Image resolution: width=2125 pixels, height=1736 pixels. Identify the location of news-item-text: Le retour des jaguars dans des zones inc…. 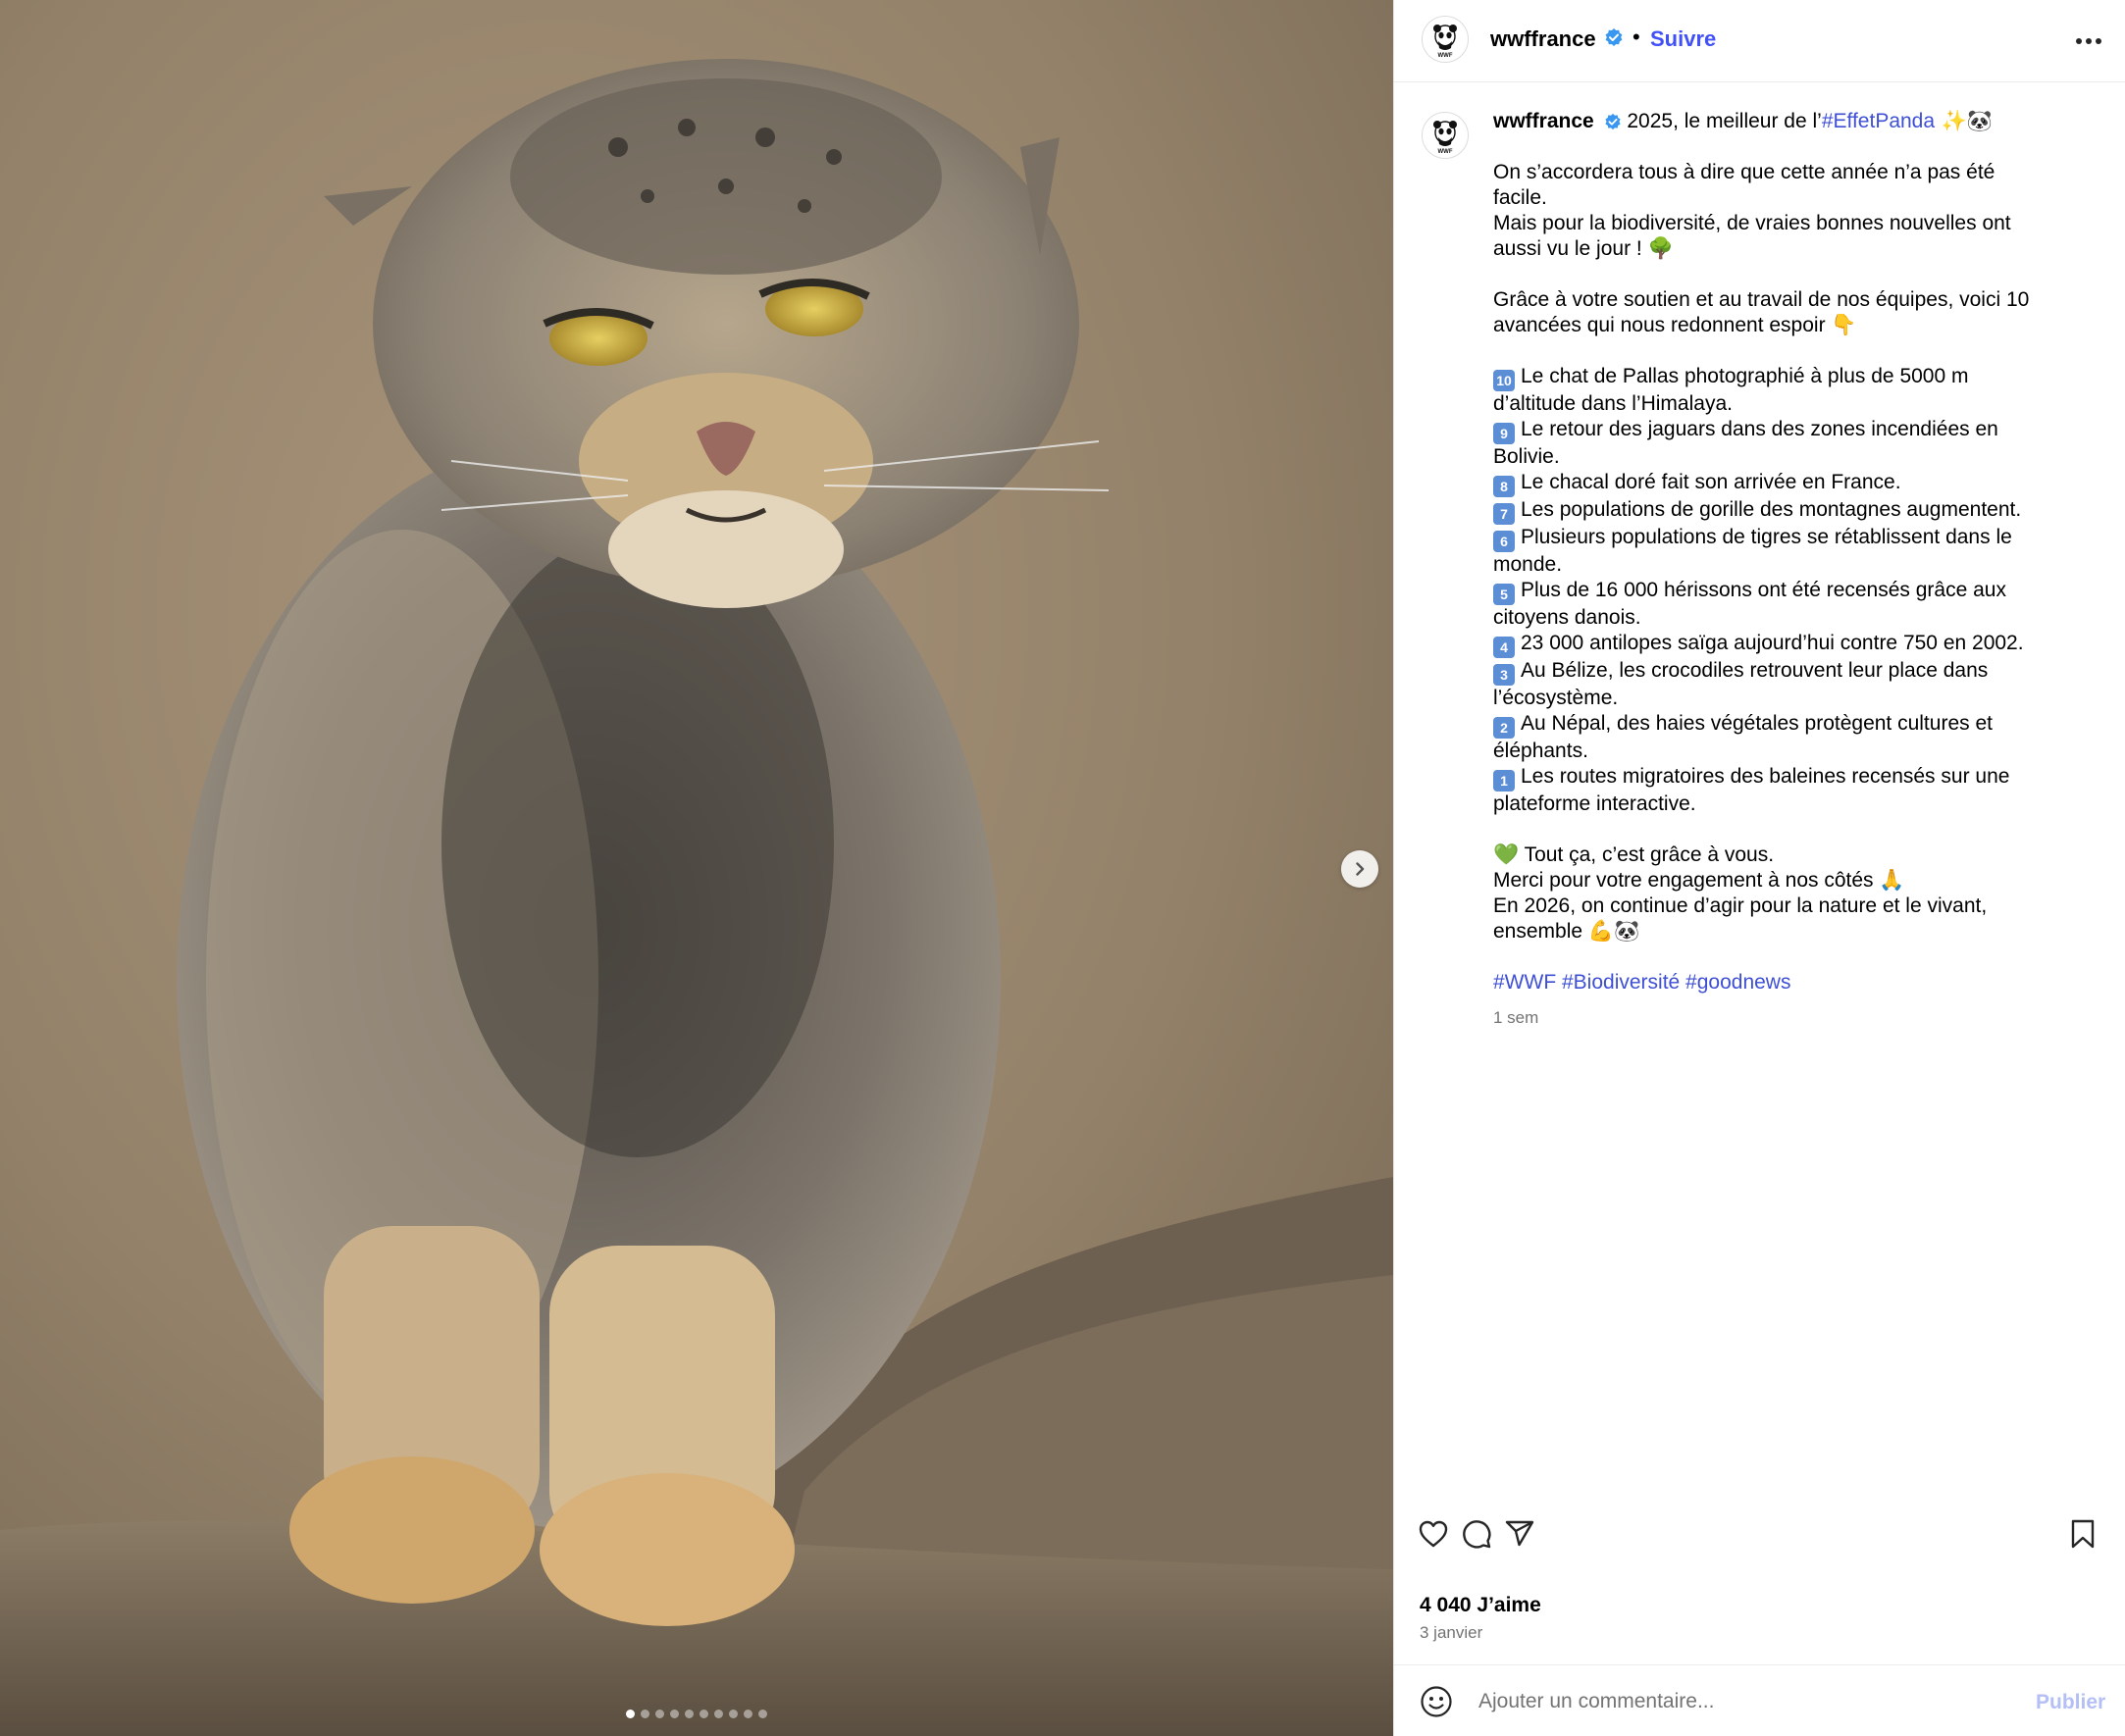
(1759, 429).